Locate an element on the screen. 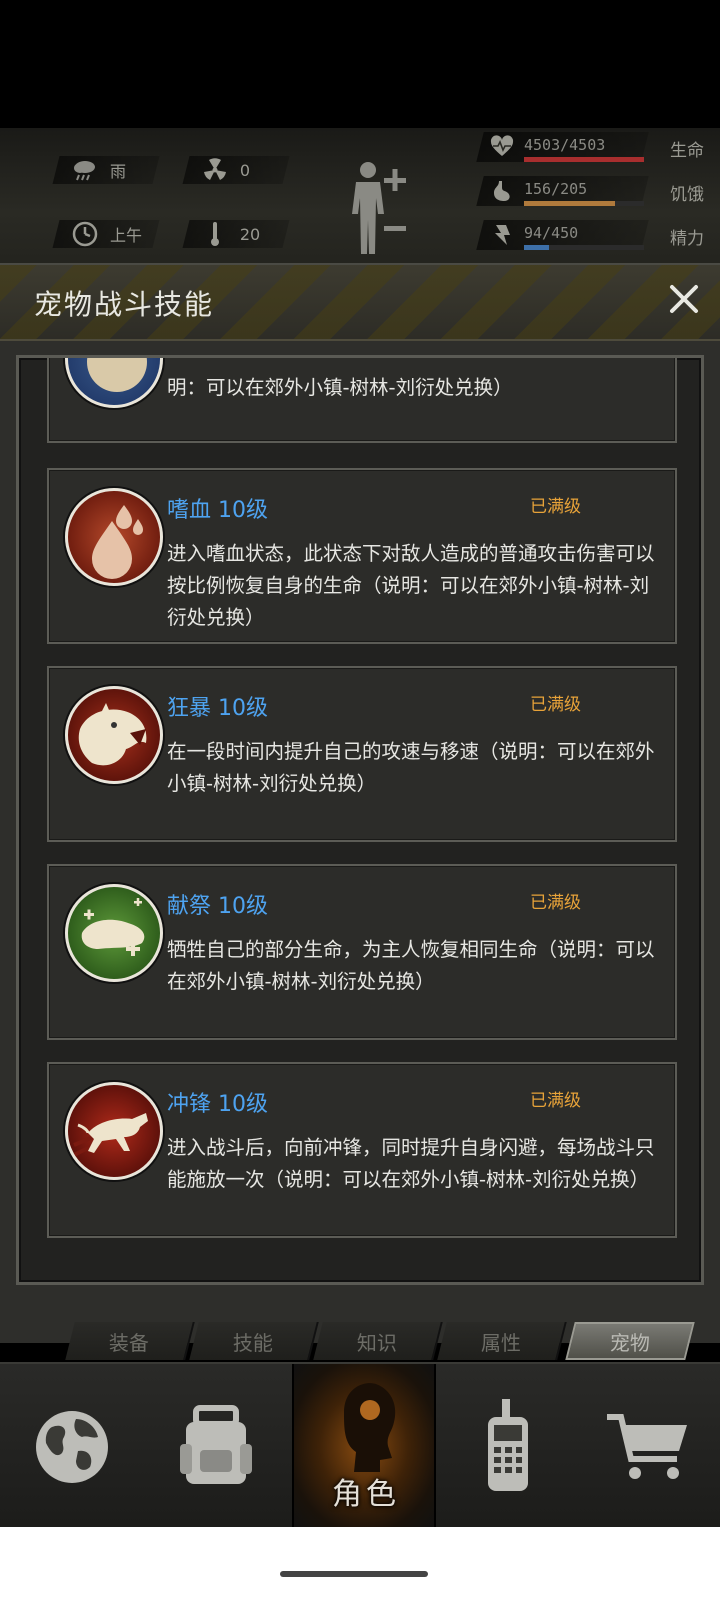  radio-icon is located at coordinates (508, 1447).